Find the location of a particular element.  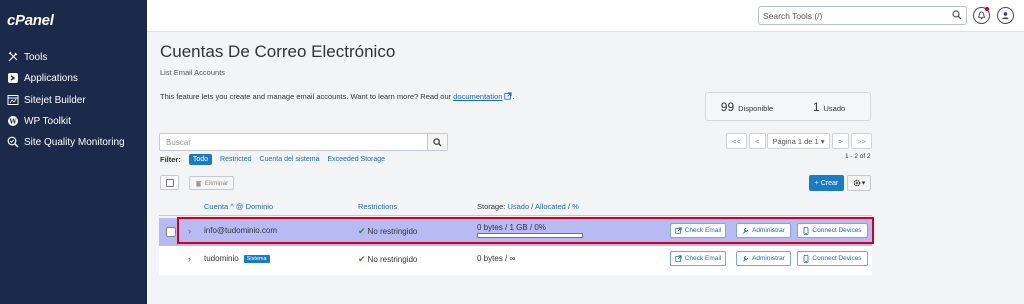

documentation-link: documentation is located at coordinates (477, 96).